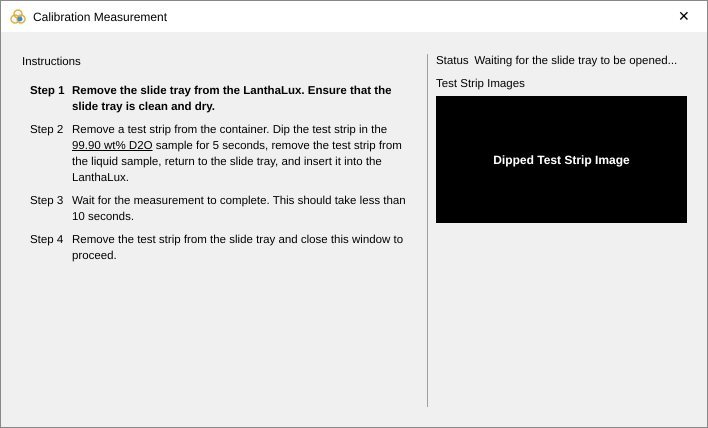 This screenshot has height=428, width=708. Describe the element at coordinates (100, 17) in the screenshot. I see `window-title: Calibration Measurement` at that location.